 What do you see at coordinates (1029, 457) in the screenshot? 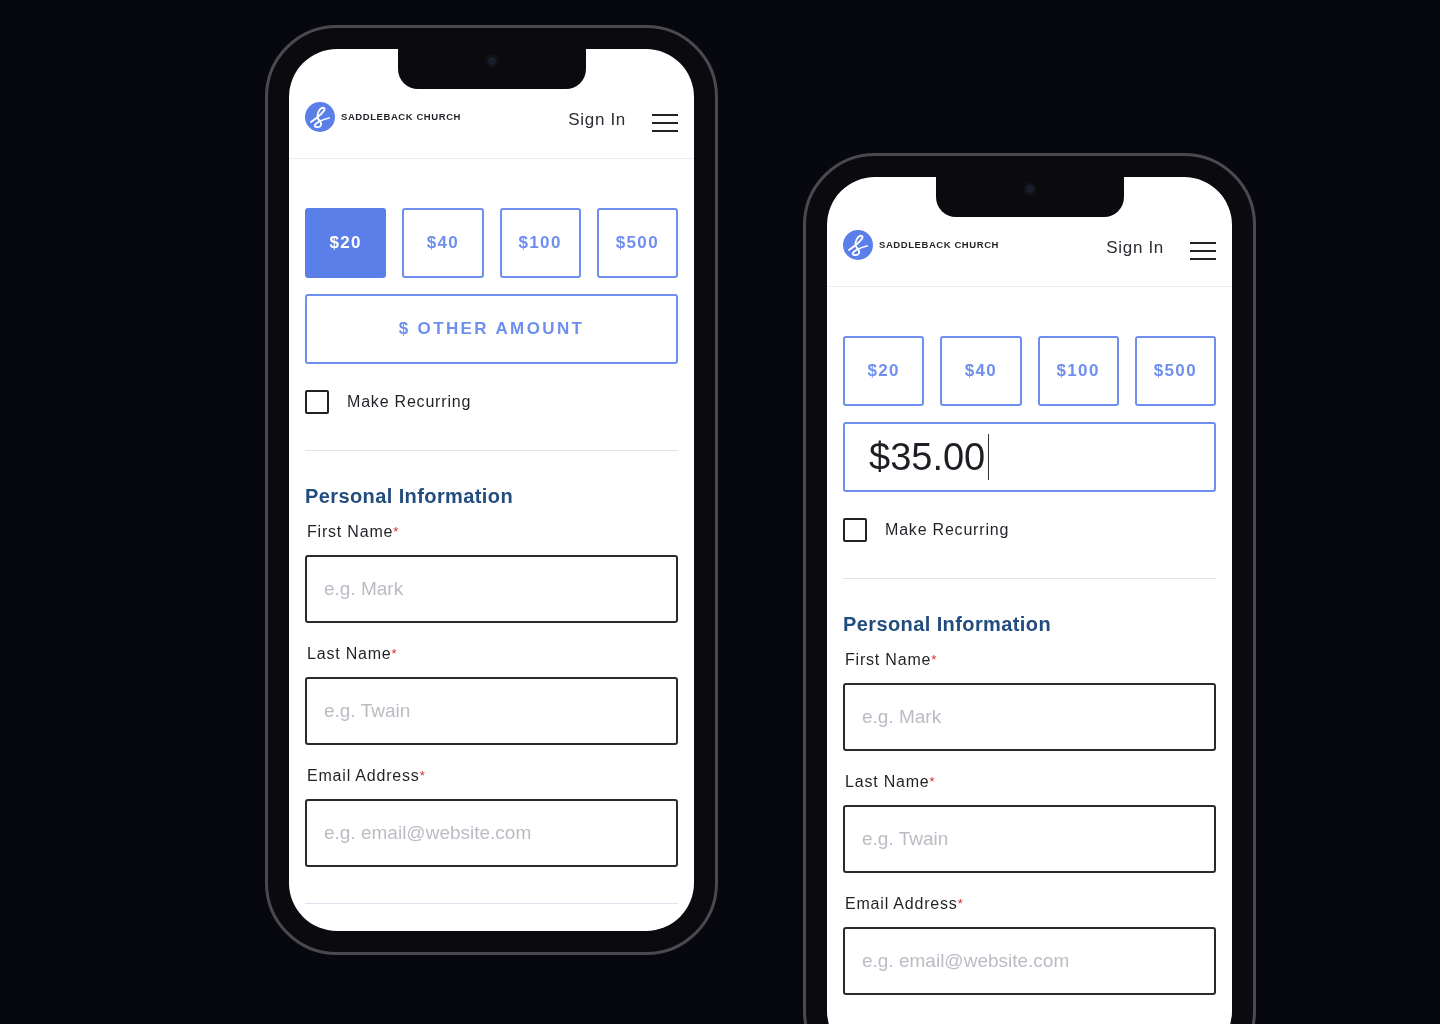
I see `amount-field: $35.00` at bounding box center [1029, 457].